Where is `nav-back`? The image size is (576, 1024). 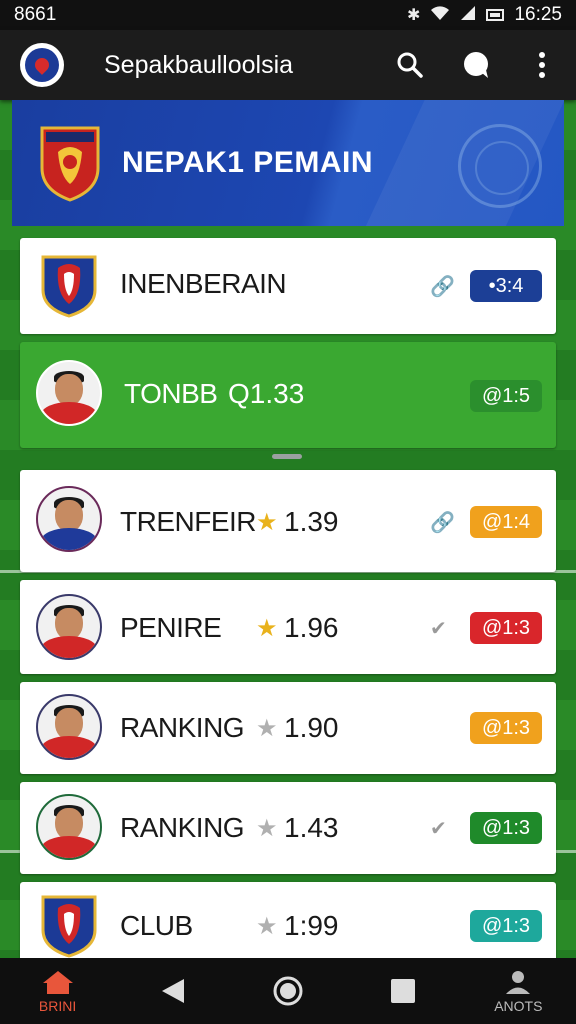
nav-back is located at coordinates (173, 991).